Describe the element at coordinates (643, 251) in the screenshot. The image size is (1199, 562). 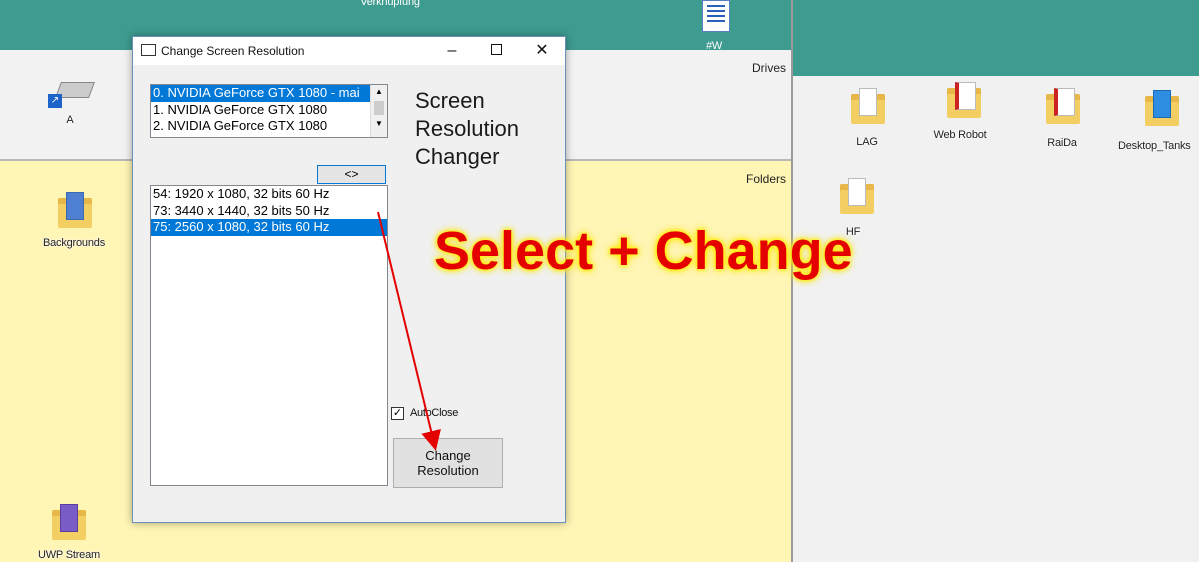
I see `annotation-text: Select + Change` at that location.